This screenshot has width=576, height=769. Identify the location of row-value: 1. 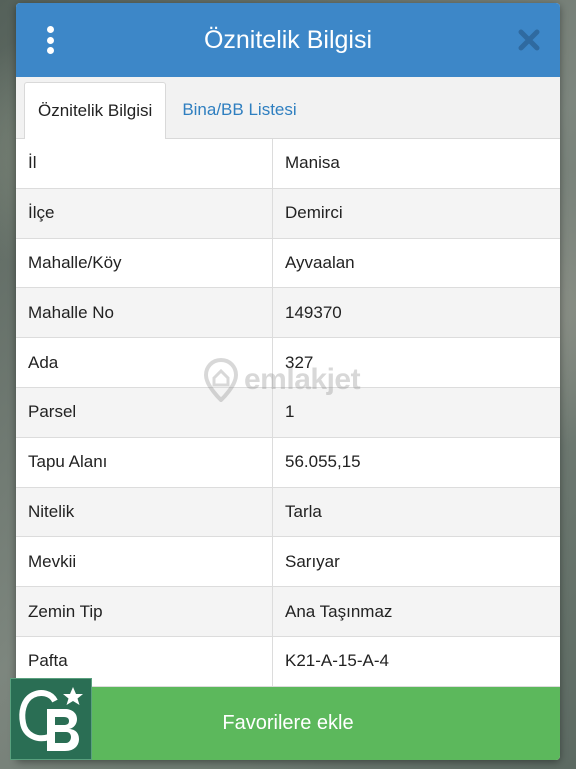
(290, 412).